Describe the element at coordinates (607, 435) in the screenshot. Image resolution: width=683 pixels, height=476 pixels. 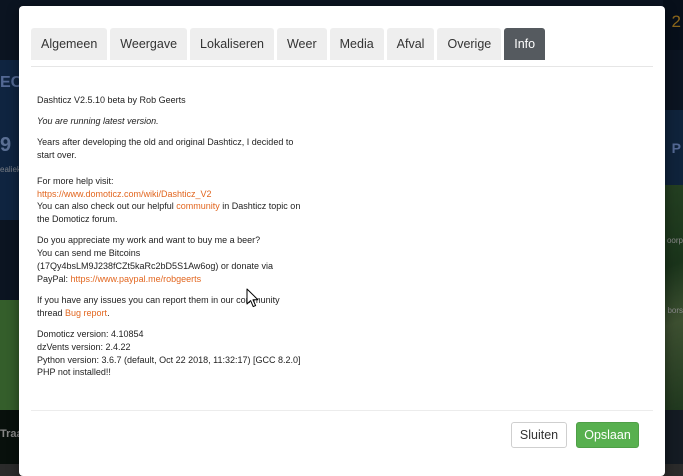
I see `save-button: Opslaan` at that location.